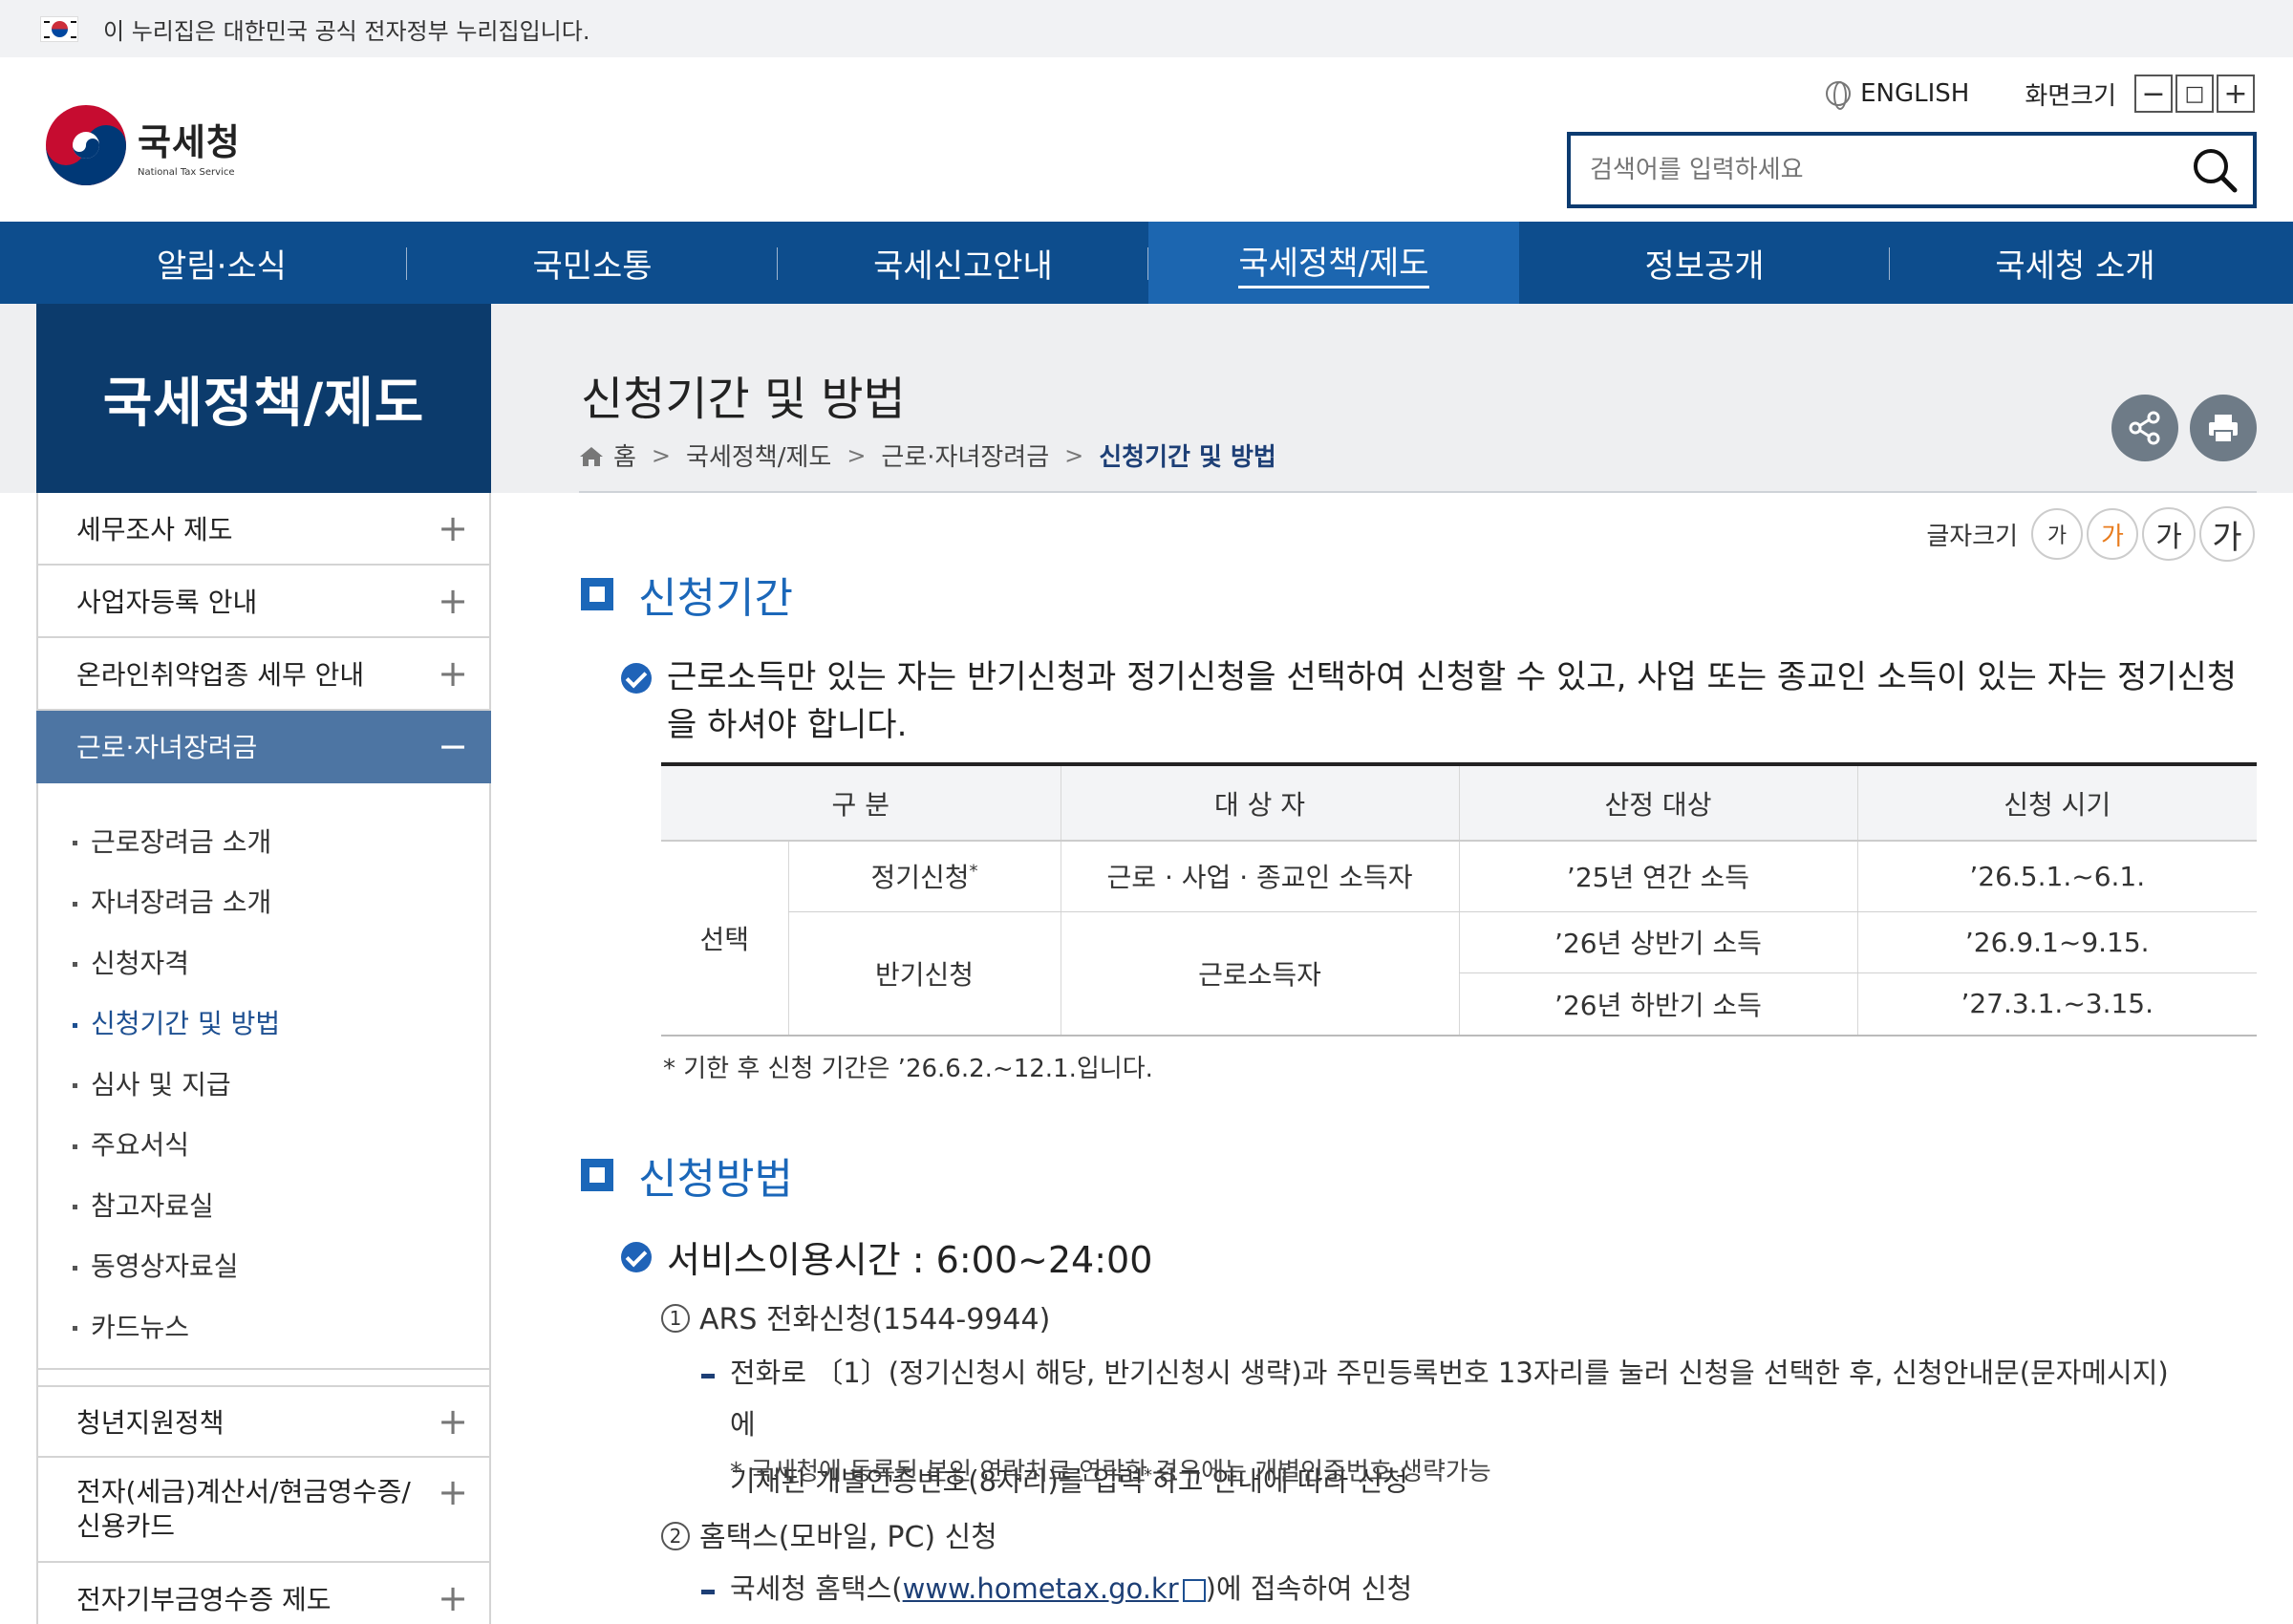  What do you see at coordinates (2056, 1004) in the screenshot?
I see `table-cell-period: ’27.3.1.~3.15.` at bounding box center [2056, 1004].